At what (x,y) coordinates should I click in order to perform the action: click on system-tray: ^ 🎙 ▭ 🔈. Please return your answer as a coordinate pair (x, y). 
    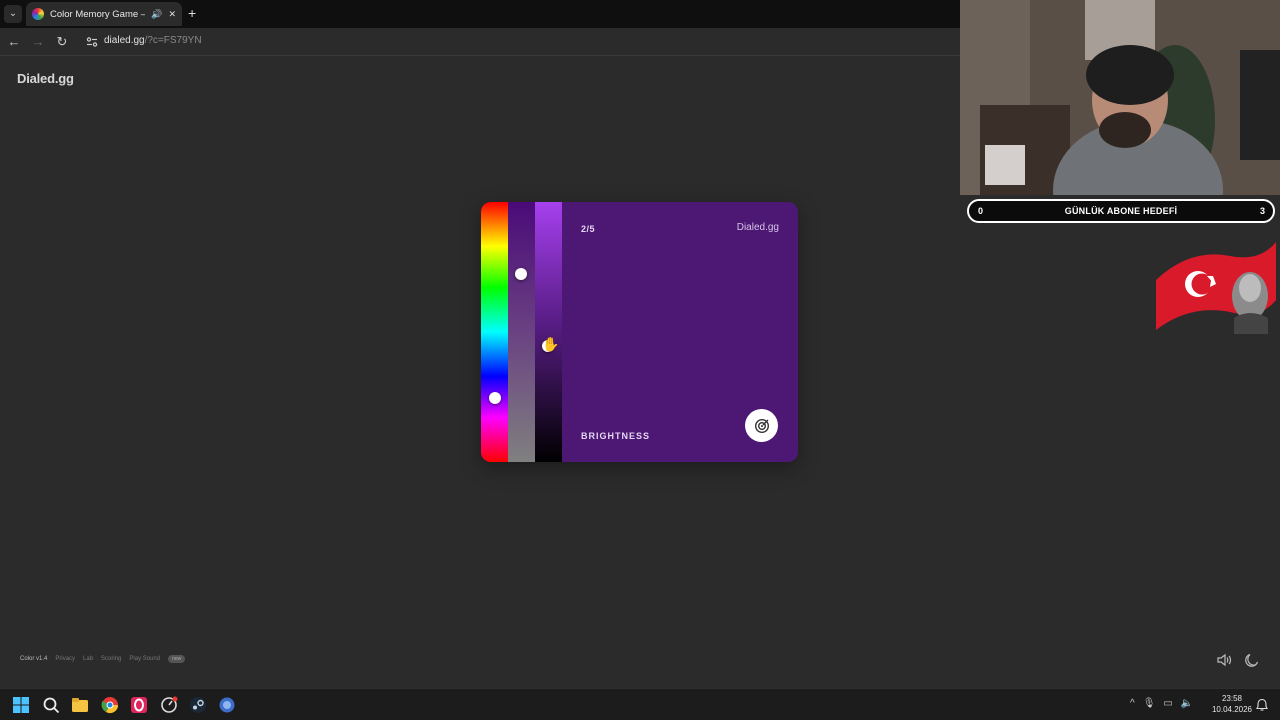
    Looking at the image, I should click on (1161, 703).